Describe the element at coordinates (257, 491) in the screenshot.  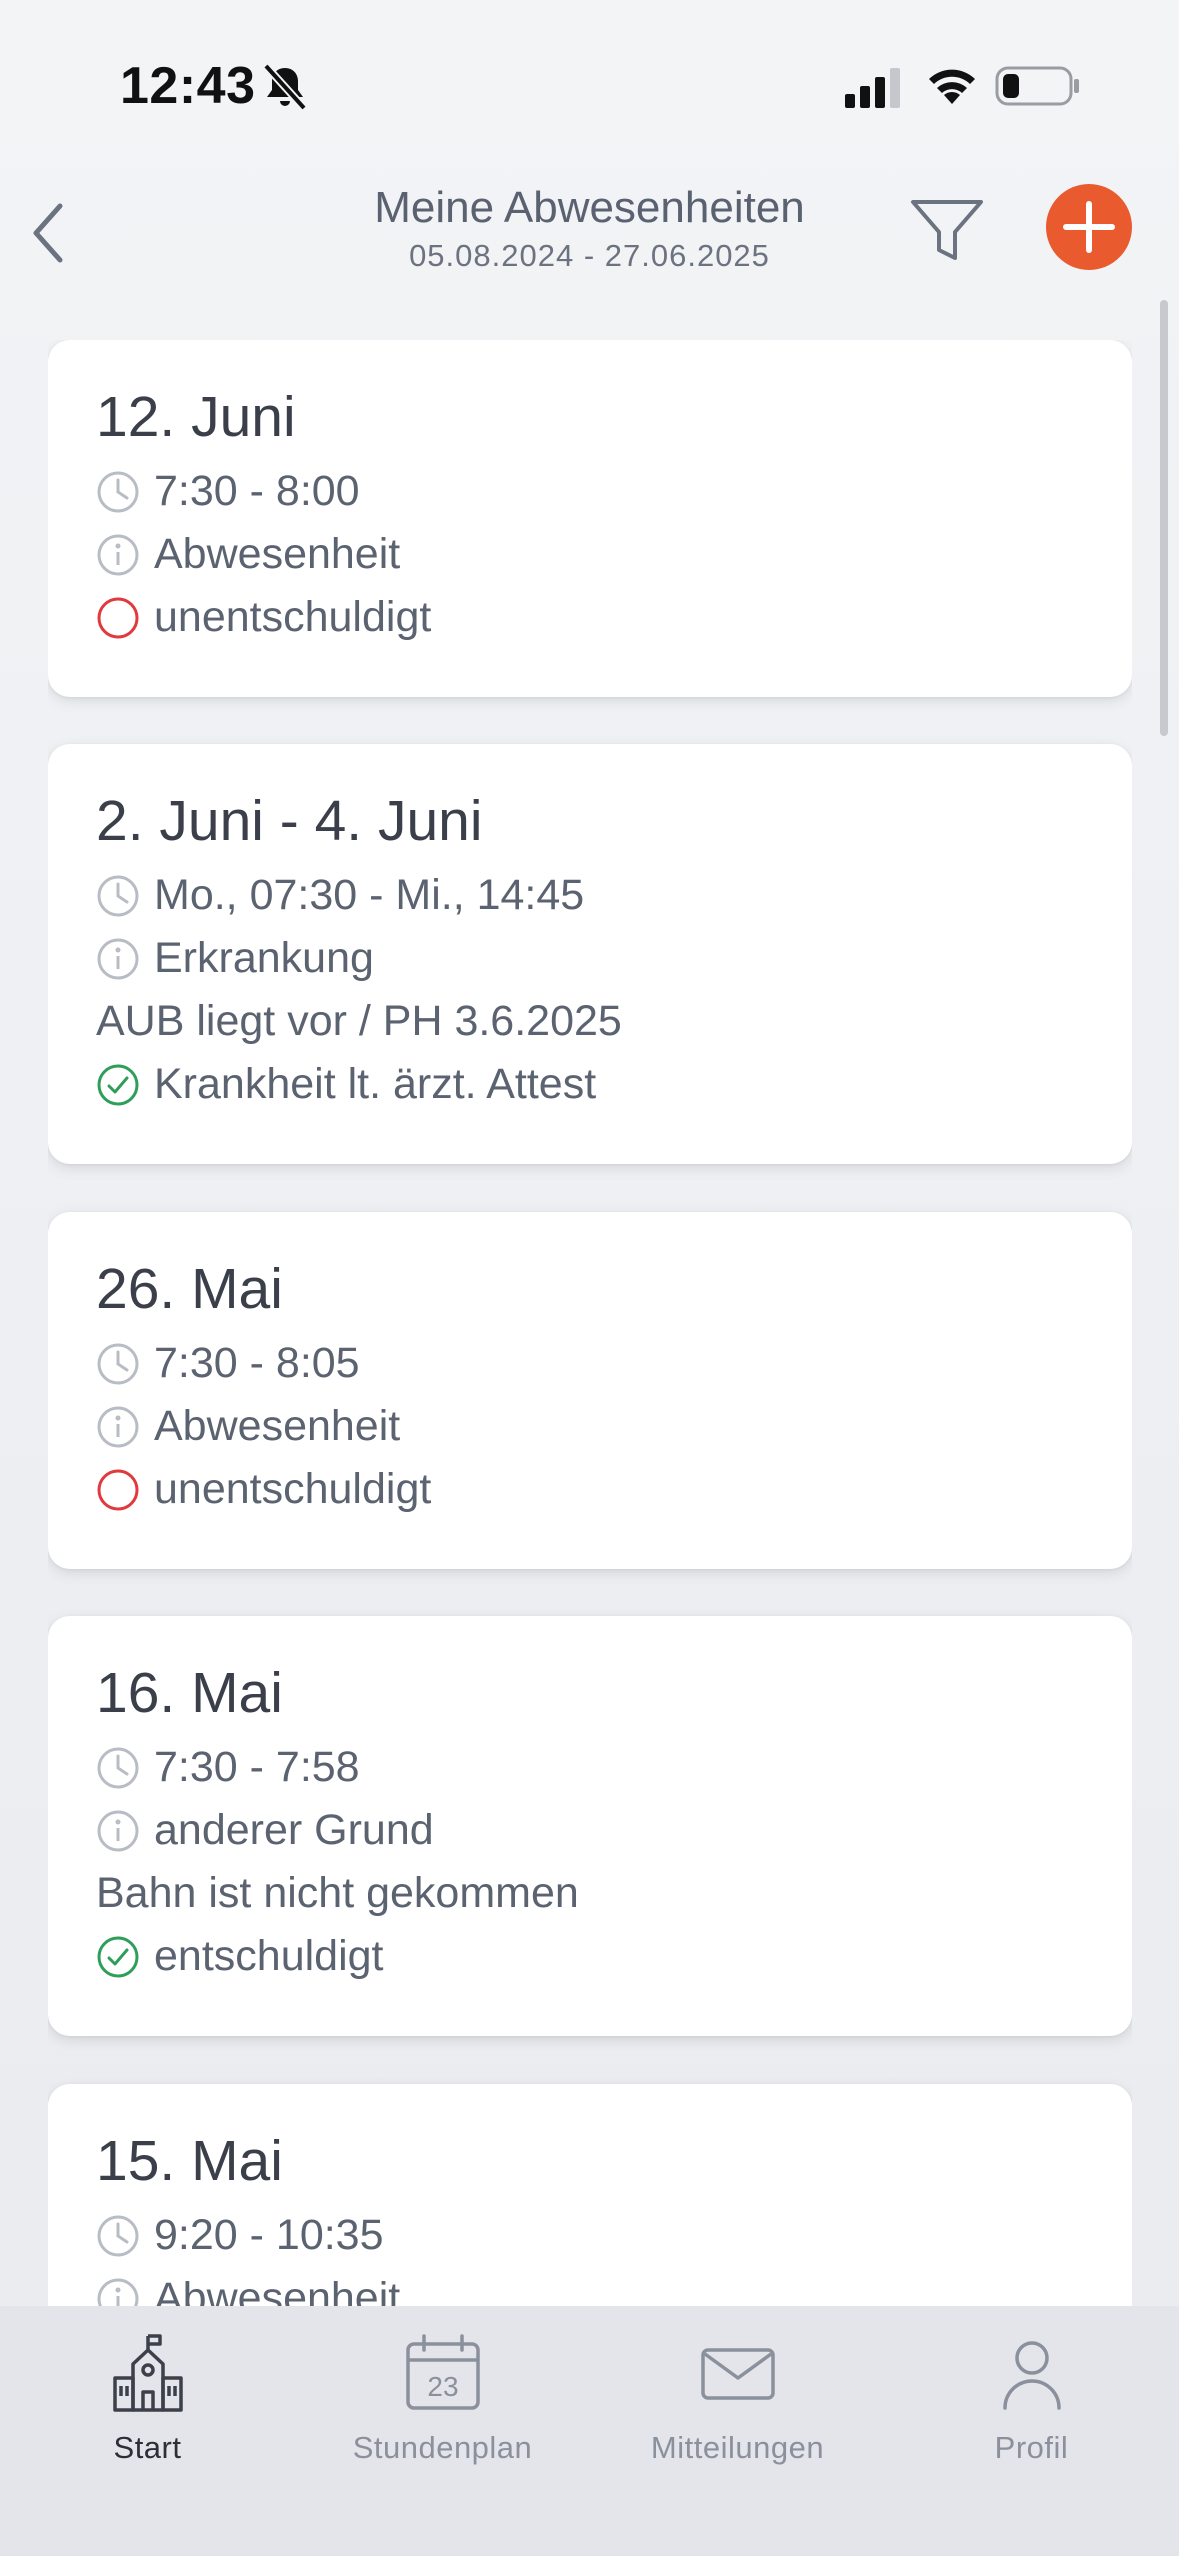
I see `absence-time: 7:30 - 8:00` at that location.